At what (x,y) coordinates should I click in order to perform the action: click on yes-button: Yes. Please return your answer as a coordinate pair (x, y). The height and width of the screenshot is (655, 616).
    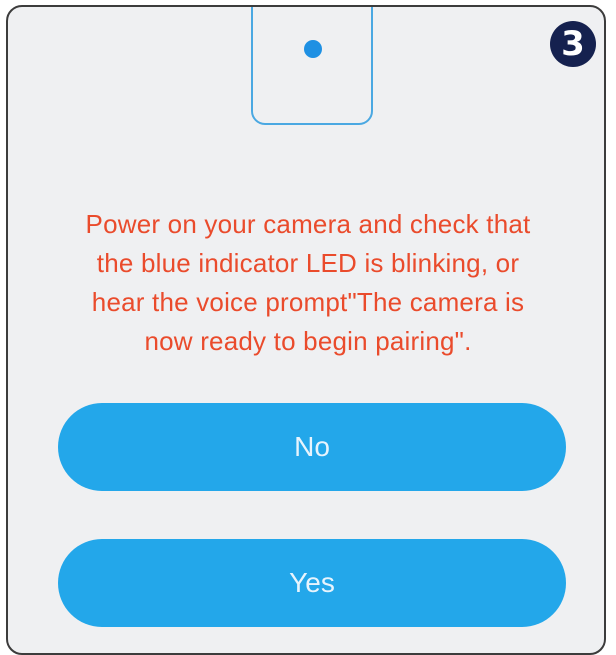
    Looking at the image, I should click on (312, 583).